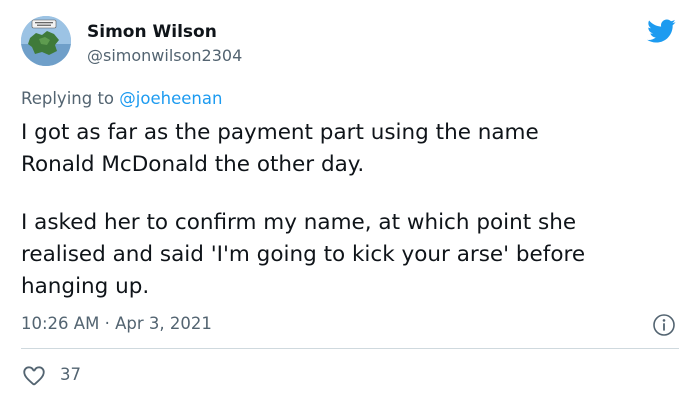 The width and height of the screenshot is (700, 402). I want to click on tweet-timestamp: 10:26 AM · Apr 3, 2021, so click(116, 324).